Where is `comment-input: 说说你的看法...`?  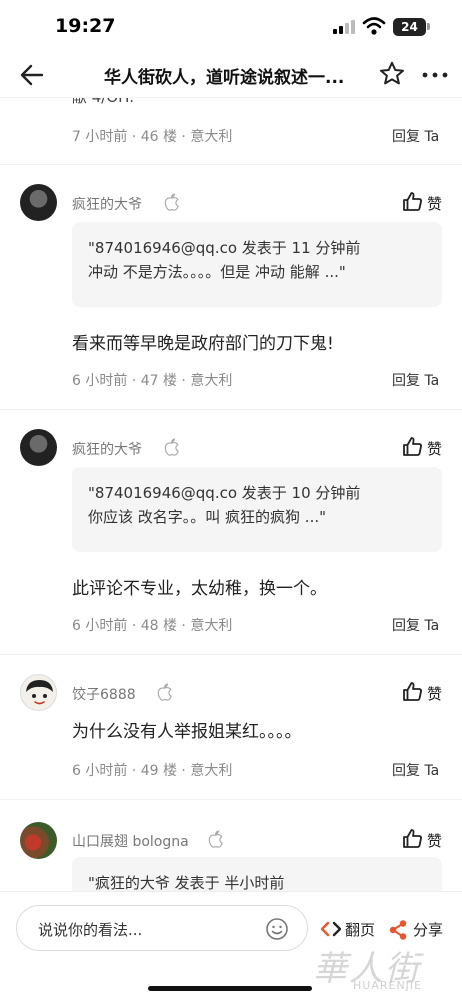
comment-input: 说说你的看法... is located at coordinates (162, 928).